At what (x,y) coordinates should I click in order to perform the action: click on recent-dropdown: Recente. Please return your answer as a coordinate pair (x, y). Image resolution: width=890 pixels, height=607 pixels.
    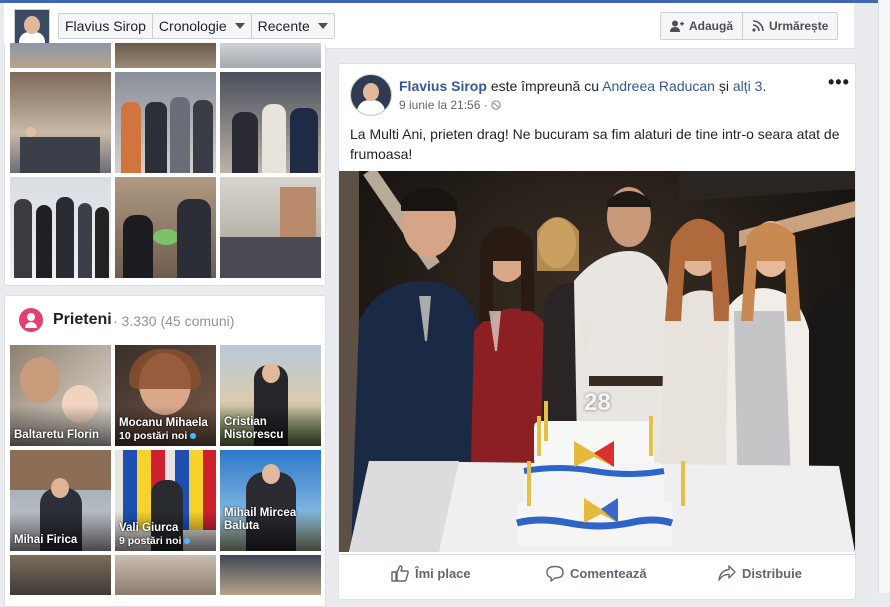
    Looking at the image, I should click on (293, 26).